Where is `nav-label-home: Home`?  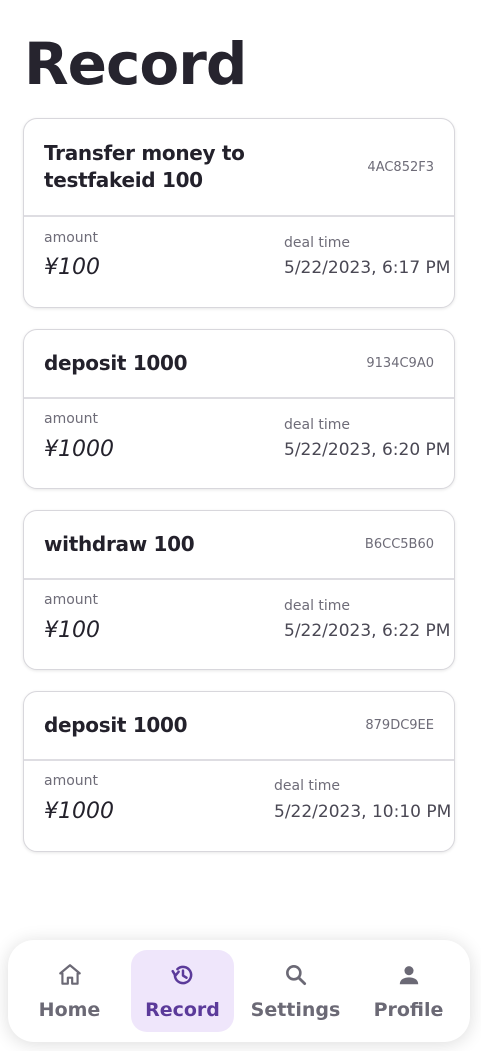 nav-label-home: Home is located at coordinates (69, 1010).